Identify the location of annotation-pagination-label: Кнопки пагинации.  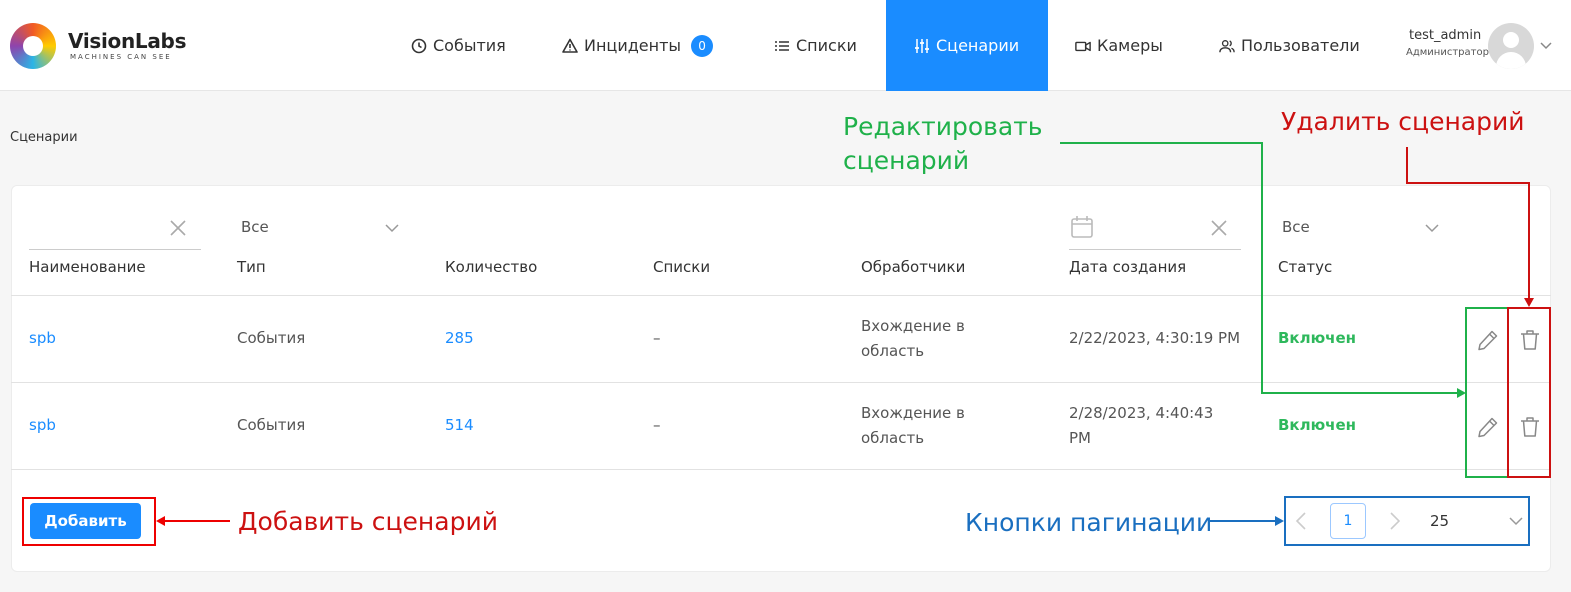
(1089, 522).